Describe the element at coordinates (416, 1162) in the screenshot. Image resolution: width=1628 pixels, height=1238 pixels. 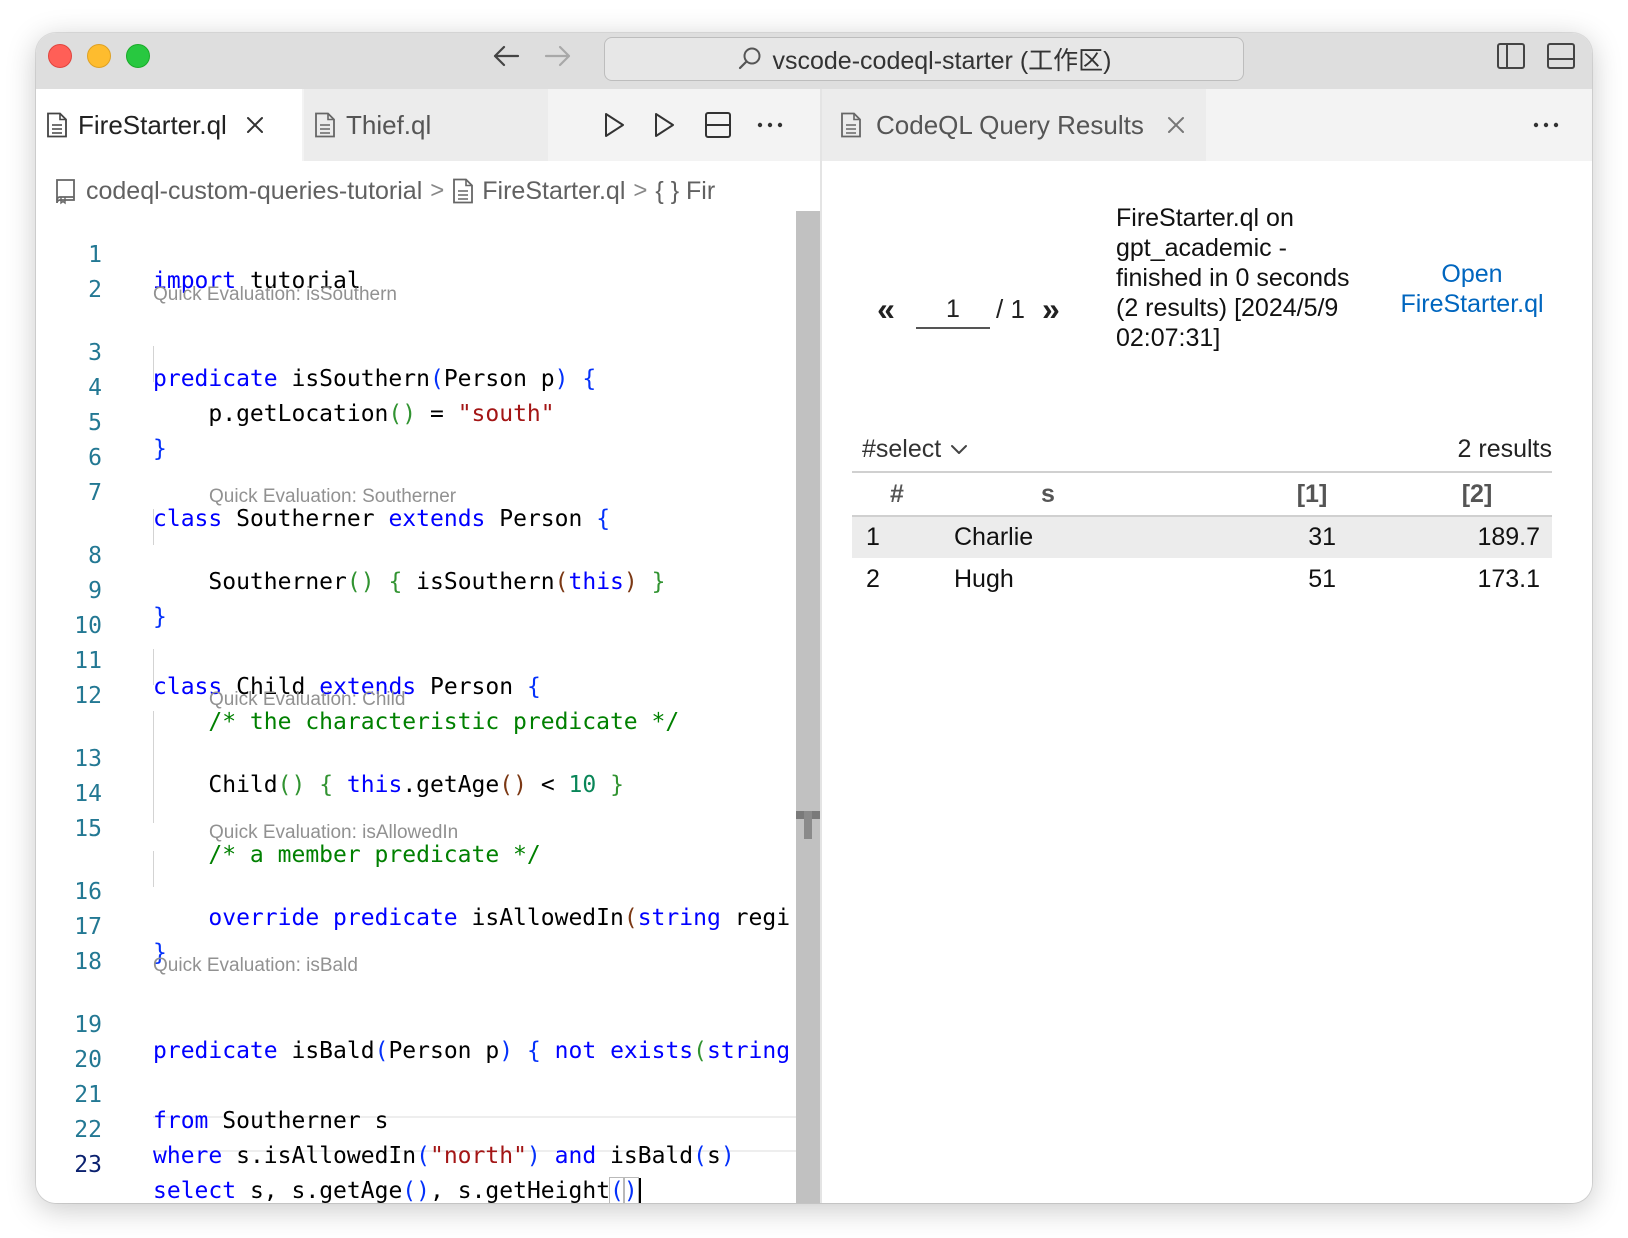
I see `code-line: 23 select s, s.getAge(), s.getHeight()` at that location.